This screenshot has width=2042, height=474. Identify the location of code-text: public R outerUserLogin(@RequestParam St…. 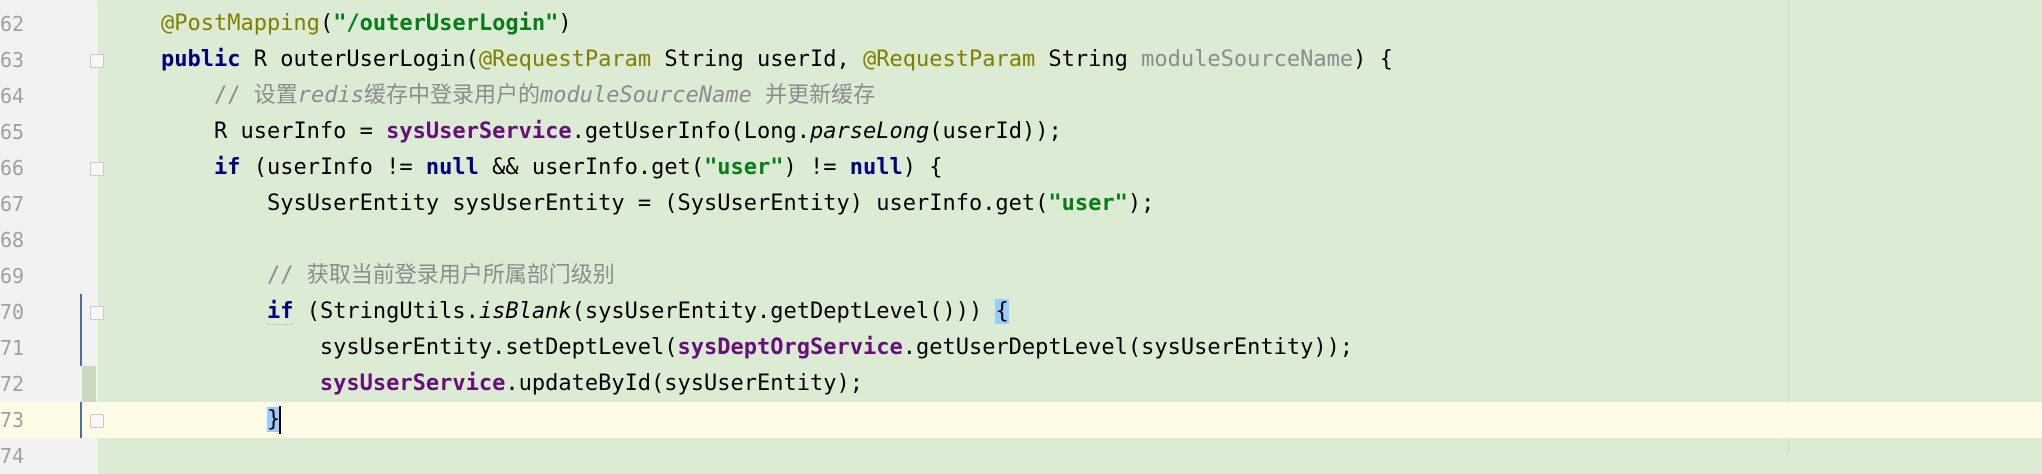
(750, 60).